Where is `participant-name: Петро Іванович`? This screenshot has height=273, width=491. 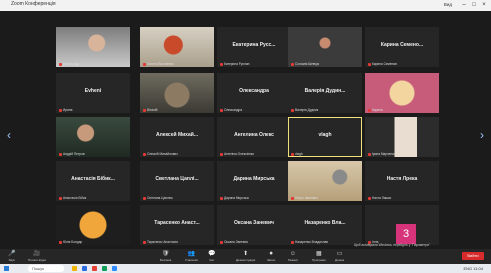
participant-name: Петро Іванович is located at coordinates (306, 198).